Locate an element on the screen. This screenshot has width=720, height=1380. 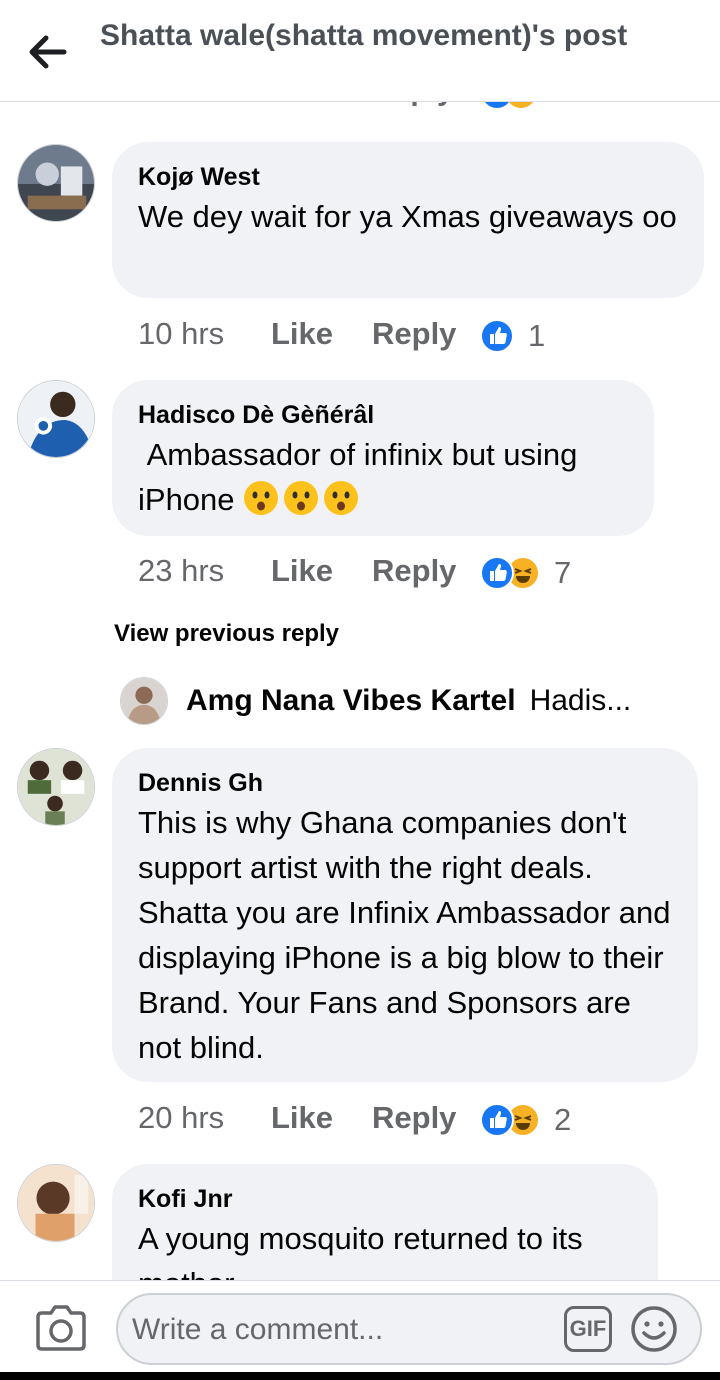
top-header: Shatta wale(shatta movement)'s post is located at coordinates (360, 51).